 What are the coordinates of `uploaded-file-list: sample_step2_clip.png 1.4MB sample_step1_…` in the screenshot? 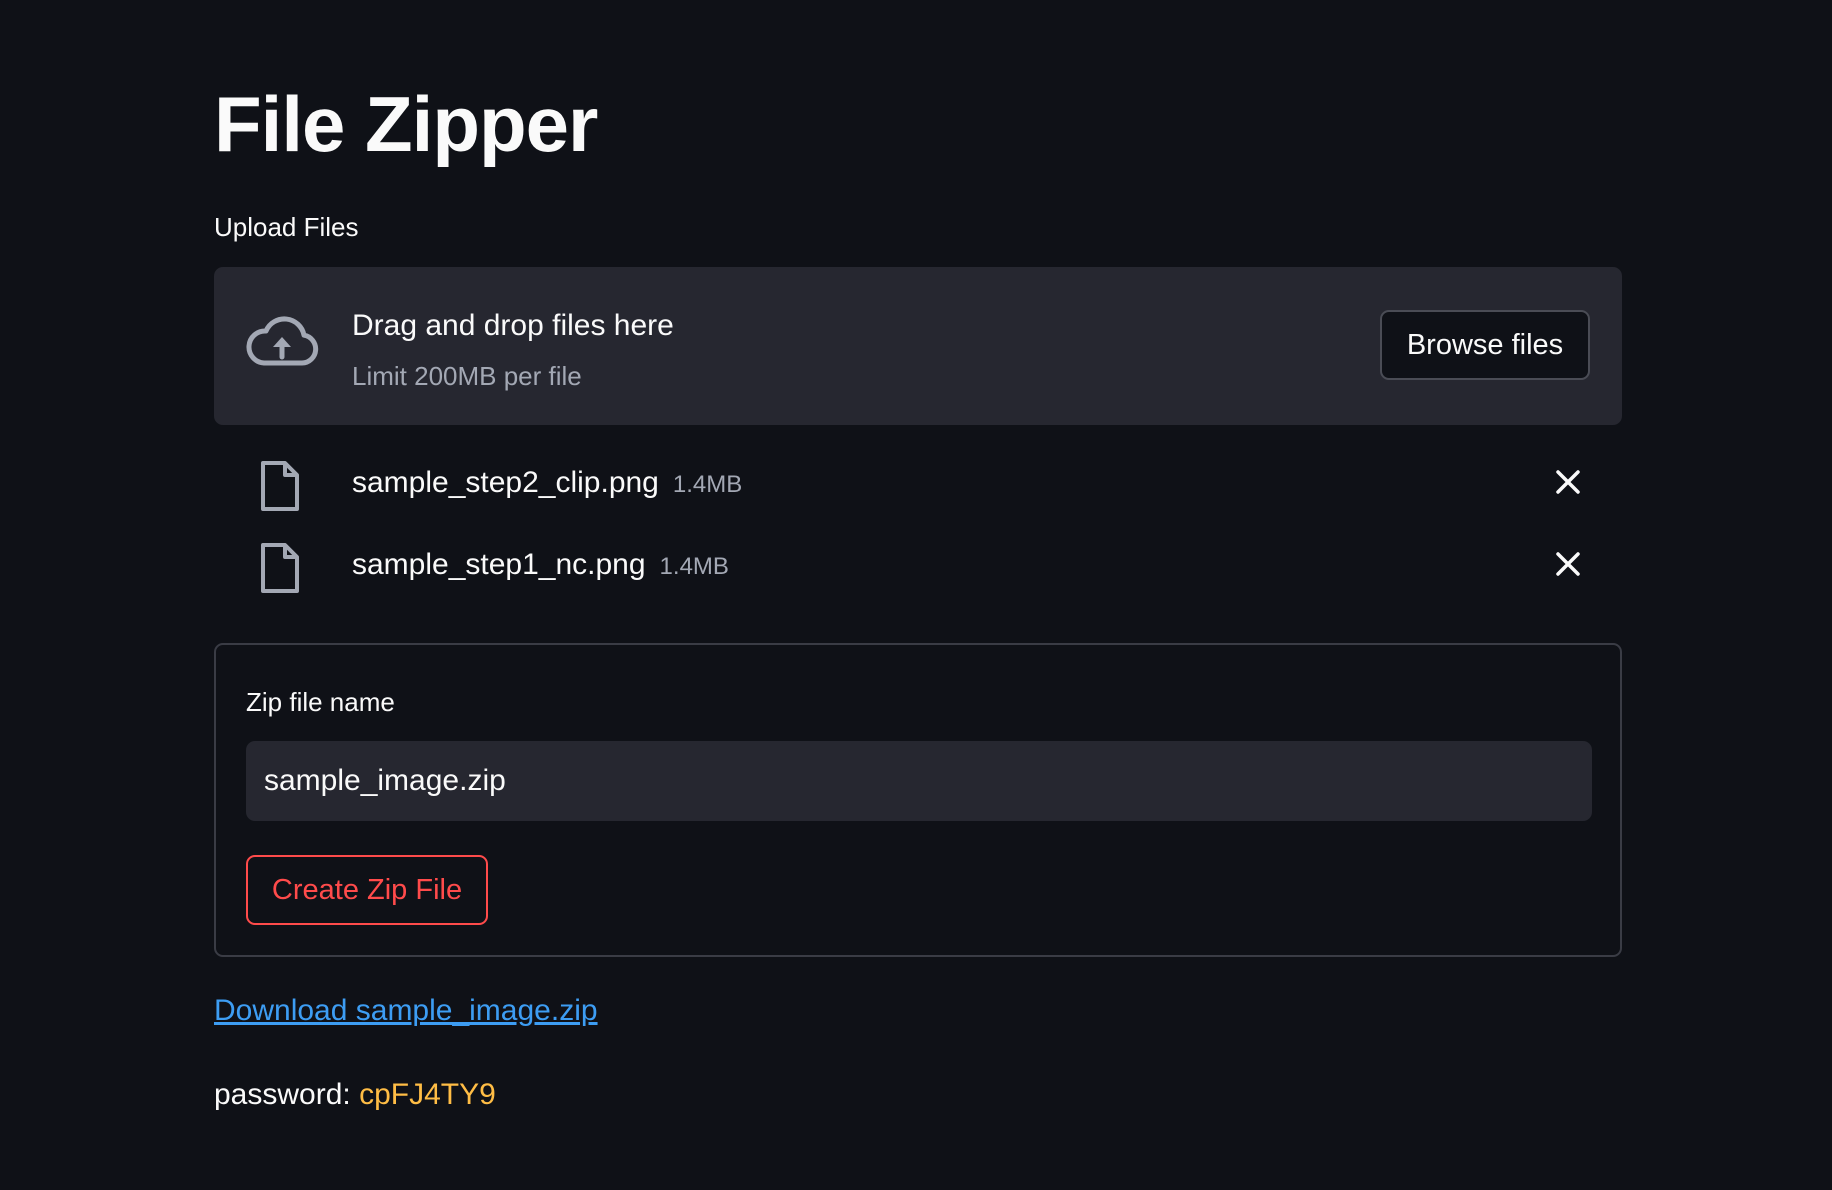 It's located at (918, 532).